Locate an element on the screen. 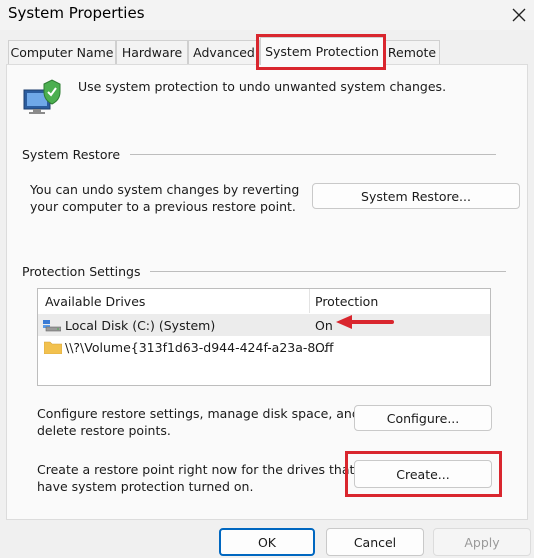  column-separator is located at coordinates (309, 301).